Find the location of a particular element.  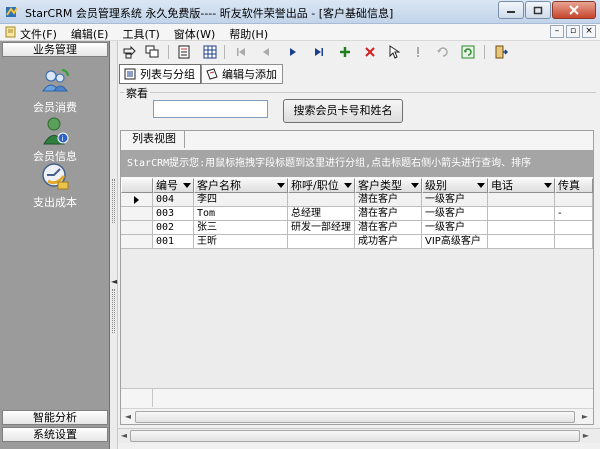

table-row: 001 王昕 成功客户 VIP高级客户 is located at coordinates (357, 242).